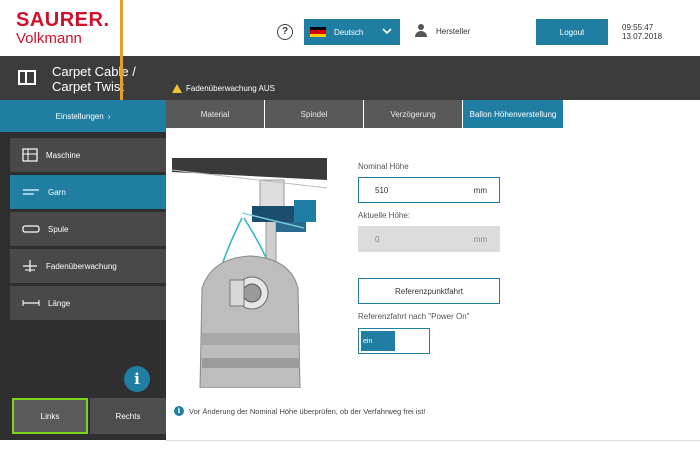 This screenshot has width=700, height=462. Describe the element at coordinates (453, 31) in the screenshot. I see `user-name: Hersteller` at that location.